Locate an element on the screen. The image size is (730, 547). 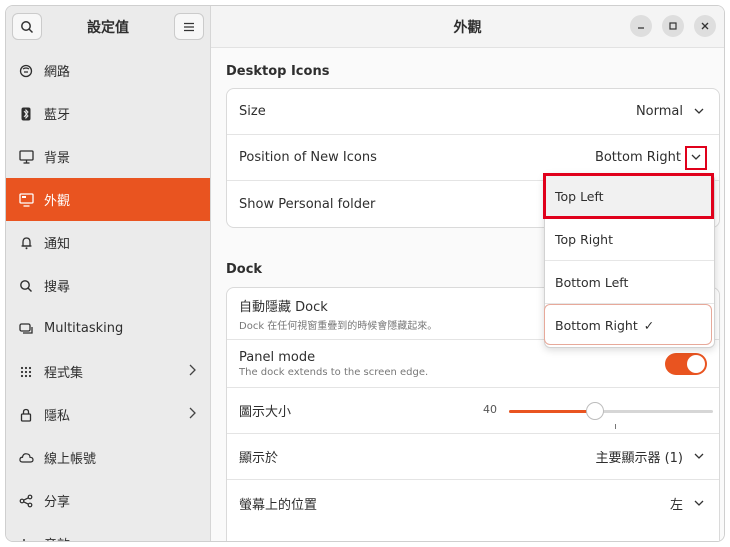
sidebar-item-label: 搜尋 is located at coordinates (57, 287).